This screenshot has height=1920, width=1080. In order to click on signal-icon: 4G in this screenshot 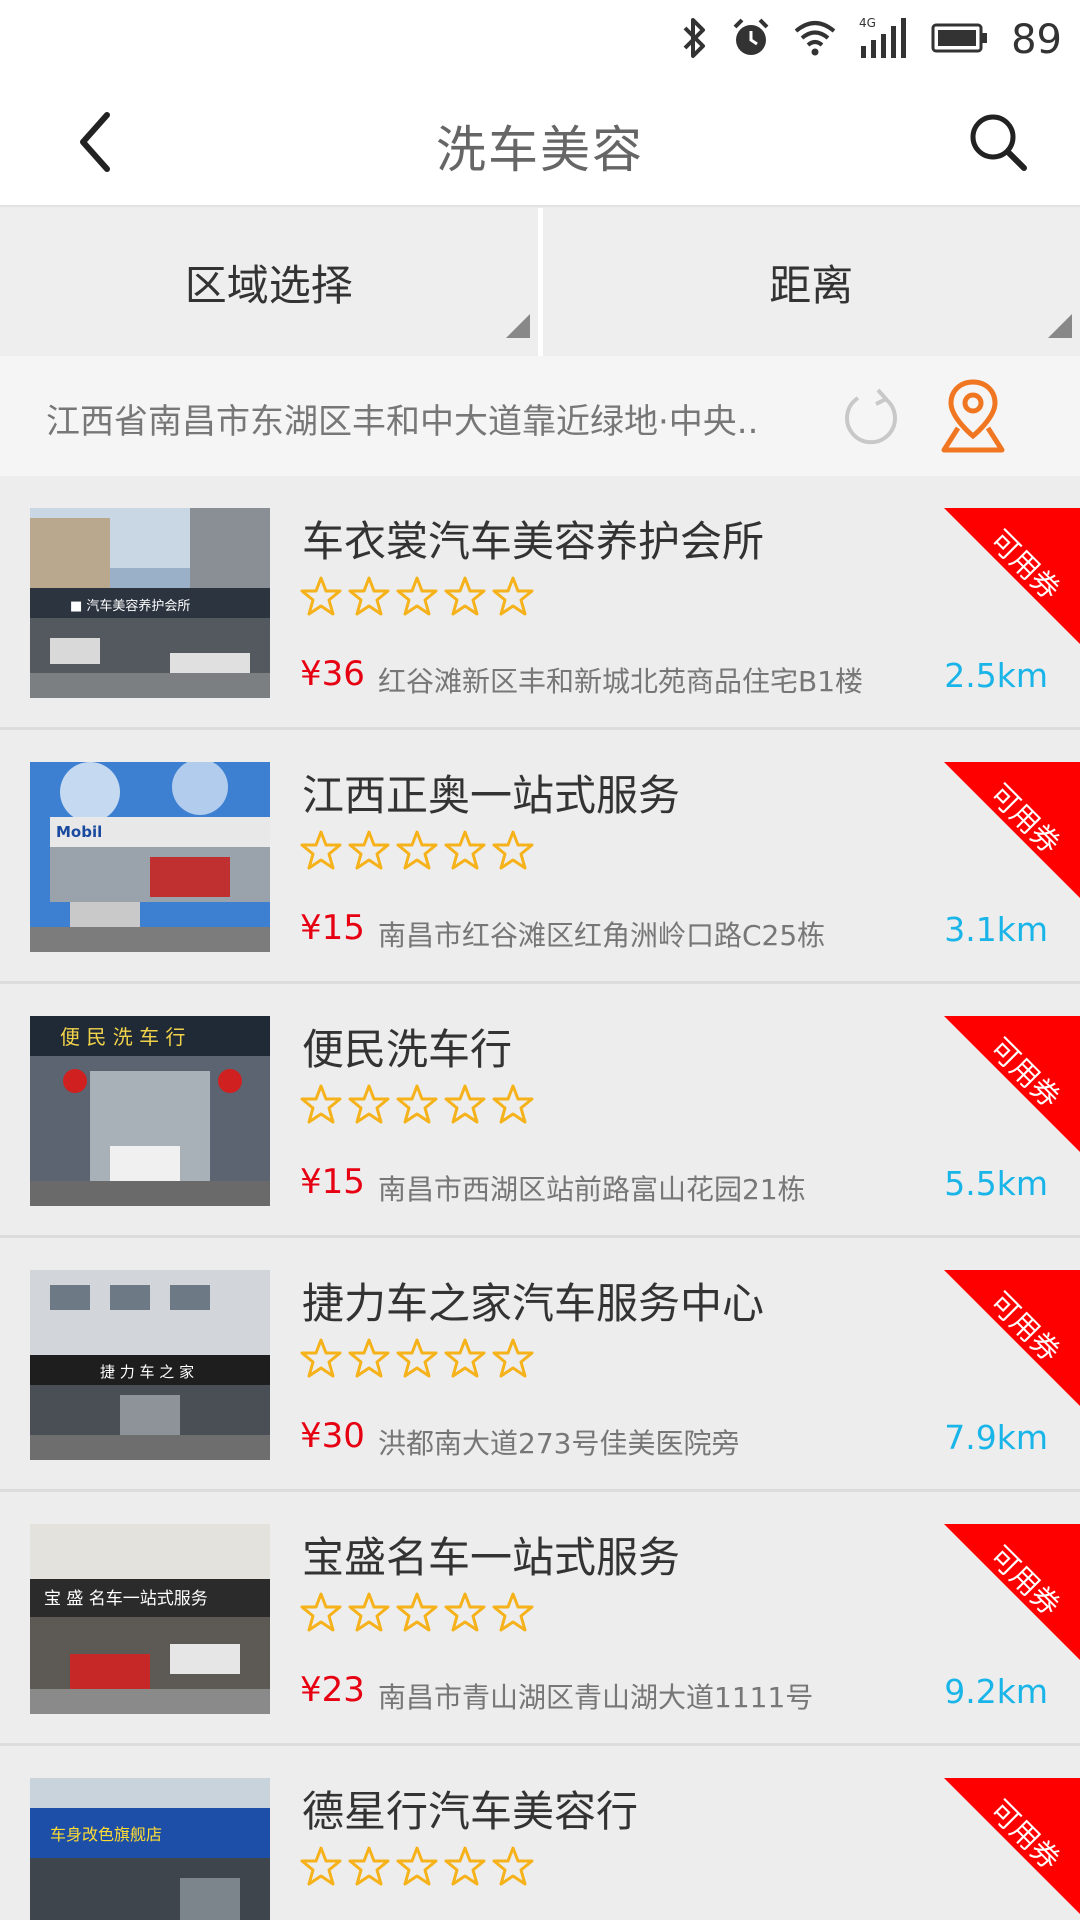, I will do `click(884, 40)`.